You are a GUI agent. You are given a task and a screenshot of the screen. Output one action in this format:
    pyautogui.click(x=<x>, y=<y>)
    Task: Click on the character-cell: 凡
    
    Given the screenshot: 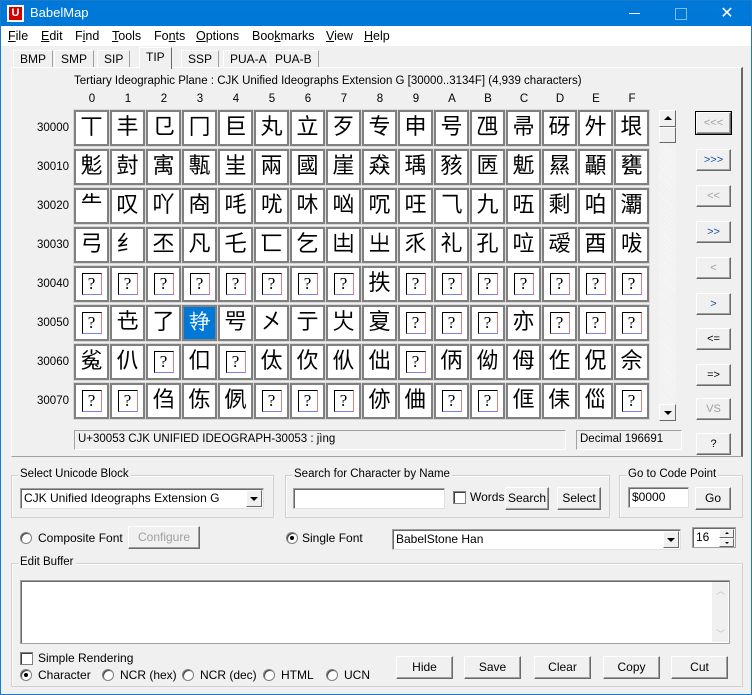 What is the action you would take?
    pyautogui.click(x=199, y=245)
    